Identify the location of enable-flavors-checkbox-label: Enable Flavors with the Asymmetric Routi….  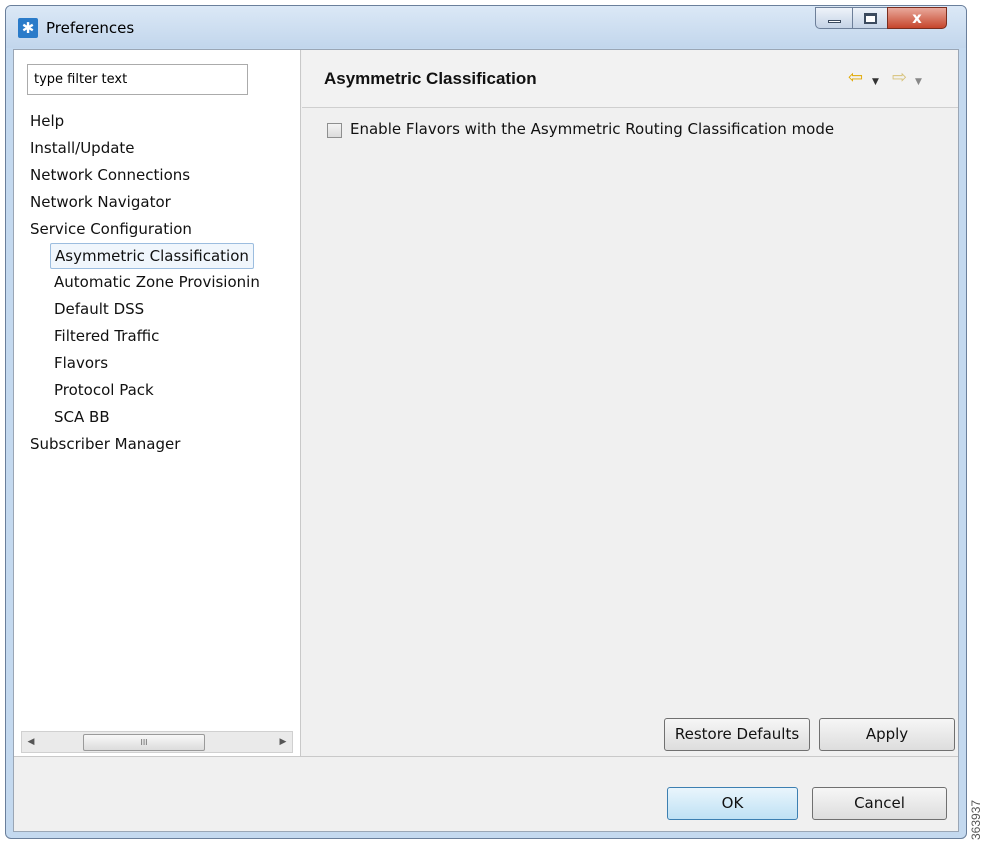
(592, 129).